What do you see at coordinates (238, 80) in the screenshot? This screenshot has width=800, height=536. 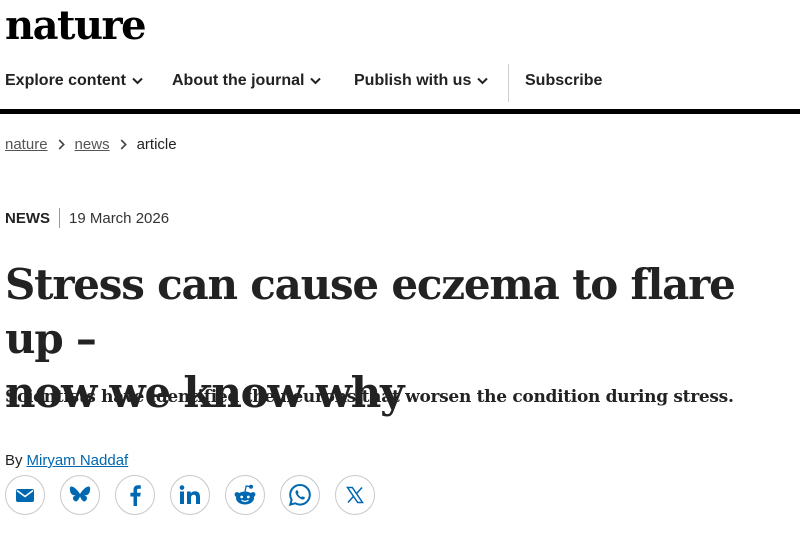 I see `nav-item-label: About the journal` at bounding box center [238, 80].